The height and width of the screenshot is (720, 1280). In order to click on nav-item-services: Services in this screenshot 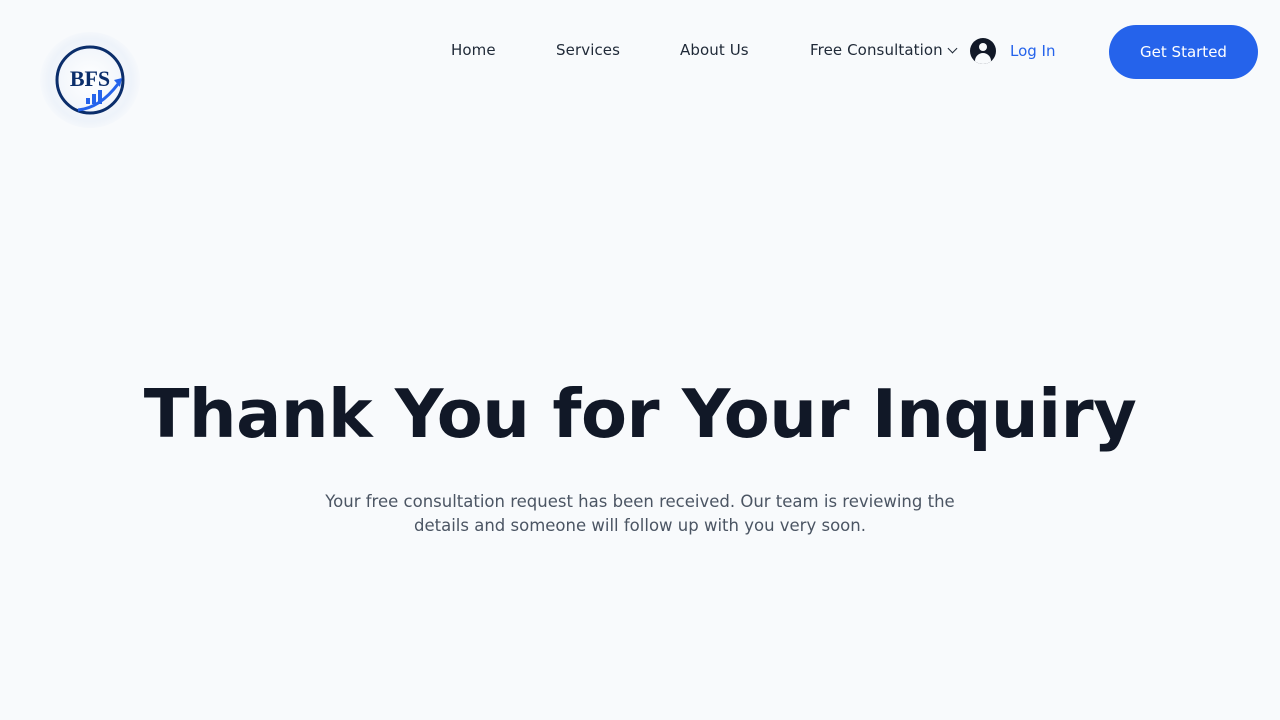, I will do `click(588, 50)`.